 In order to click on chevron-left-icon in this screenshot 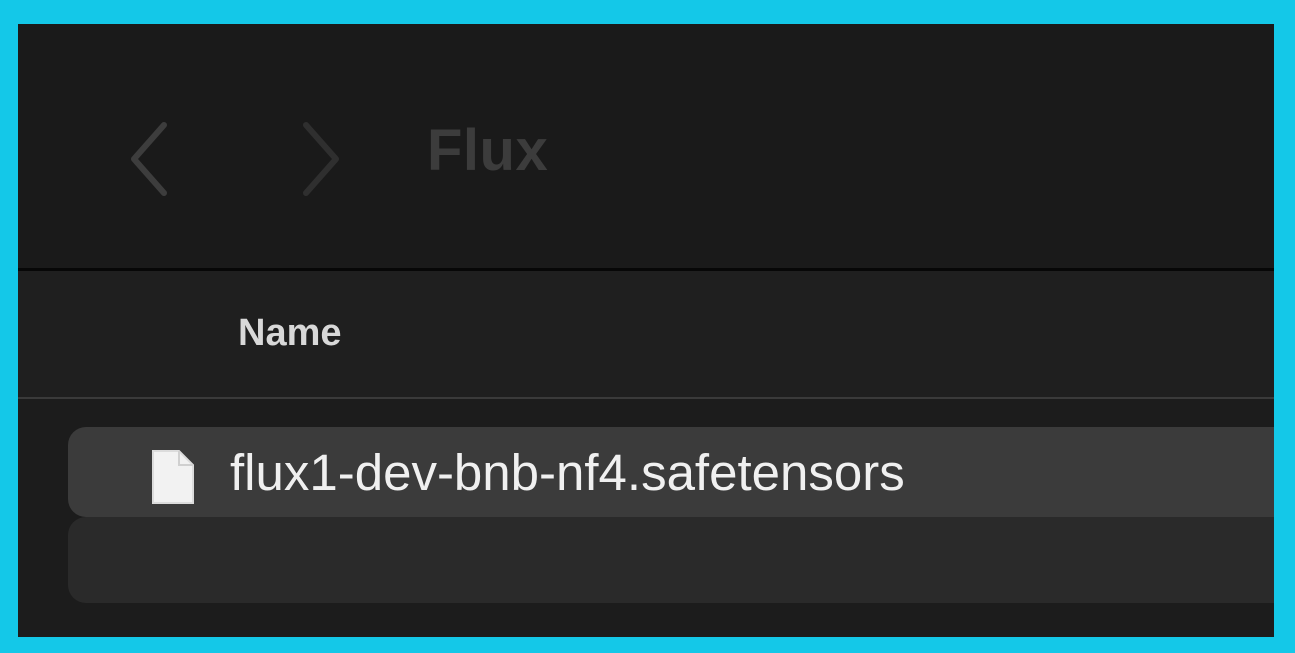, I will do `click(149, 159)`.